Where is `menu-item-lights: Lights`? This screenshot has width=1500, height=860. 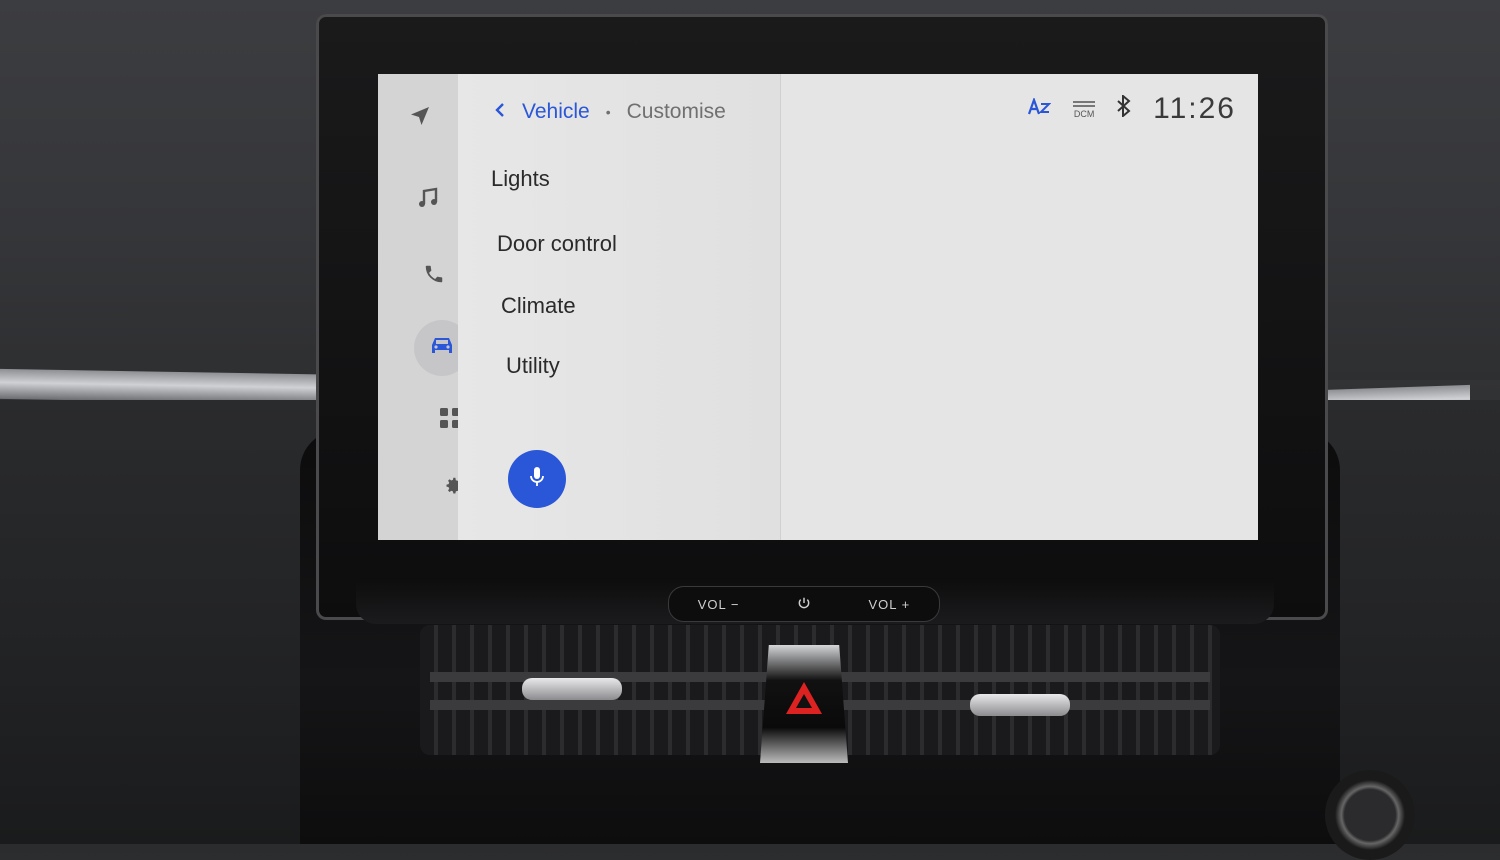
menu-item-lights: Lights is located at coordinates (520, 179).